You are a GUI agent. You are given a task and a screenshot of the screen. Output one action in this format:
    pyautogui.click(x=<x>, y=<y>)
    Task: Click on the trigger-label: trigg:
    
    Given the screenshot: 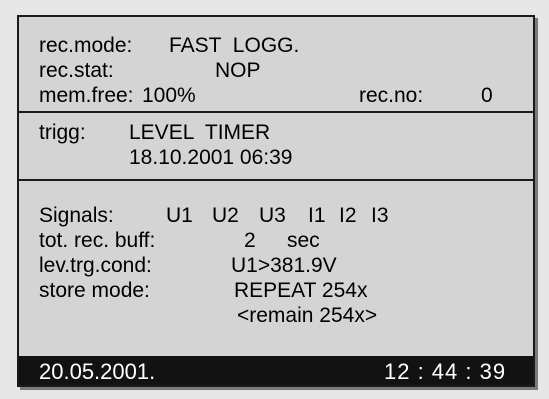 What is the action you would take?
    pyautogui.click(x=62, y=132)
    